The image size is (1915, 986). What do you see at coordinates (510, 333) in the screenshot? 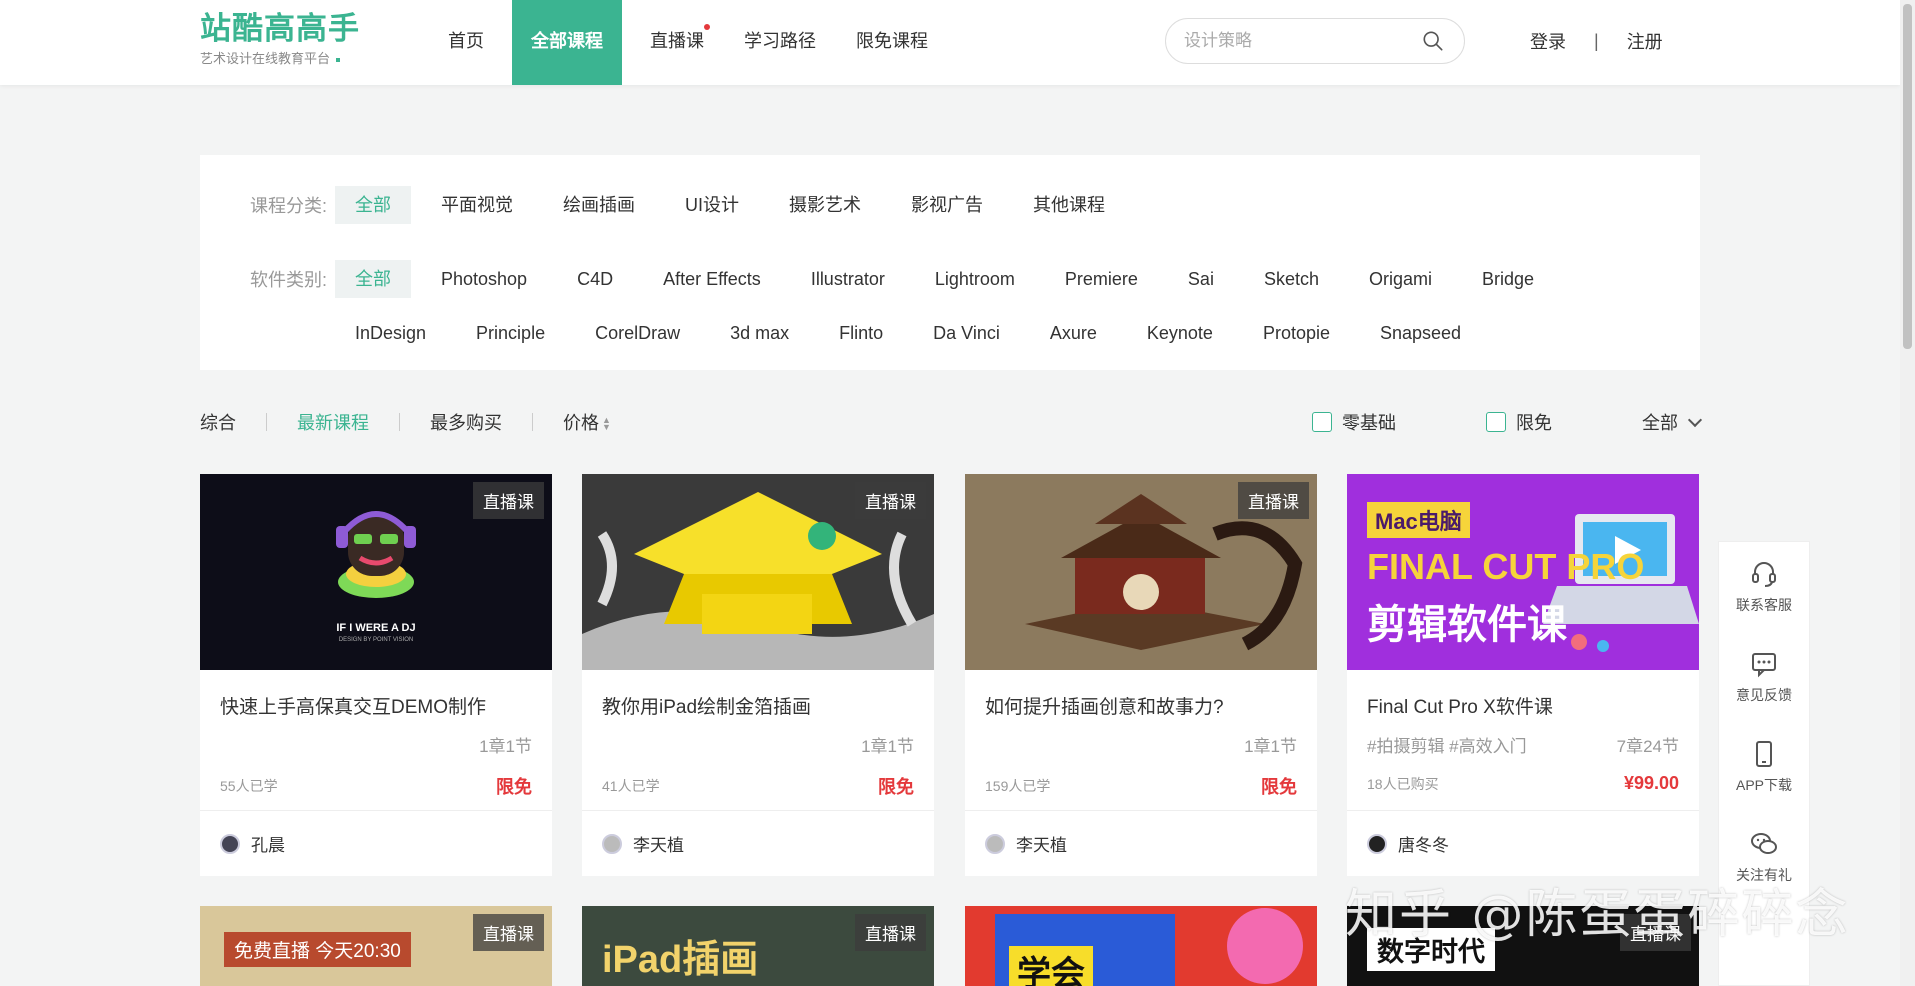
I see `software-item: Principle` at bounding box center [510, 333].